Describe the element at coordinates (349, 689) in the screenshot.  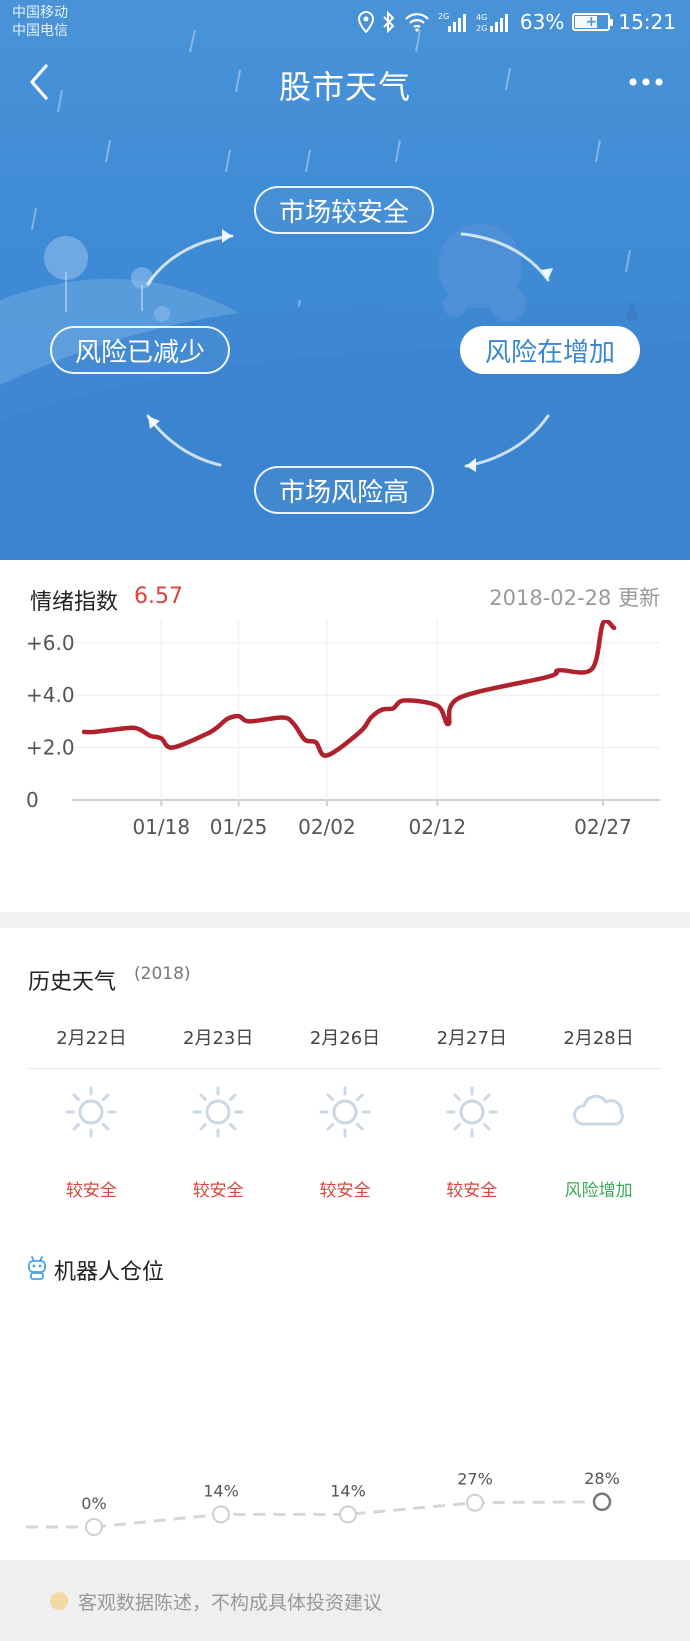
I see `sentiment-line` at that location.